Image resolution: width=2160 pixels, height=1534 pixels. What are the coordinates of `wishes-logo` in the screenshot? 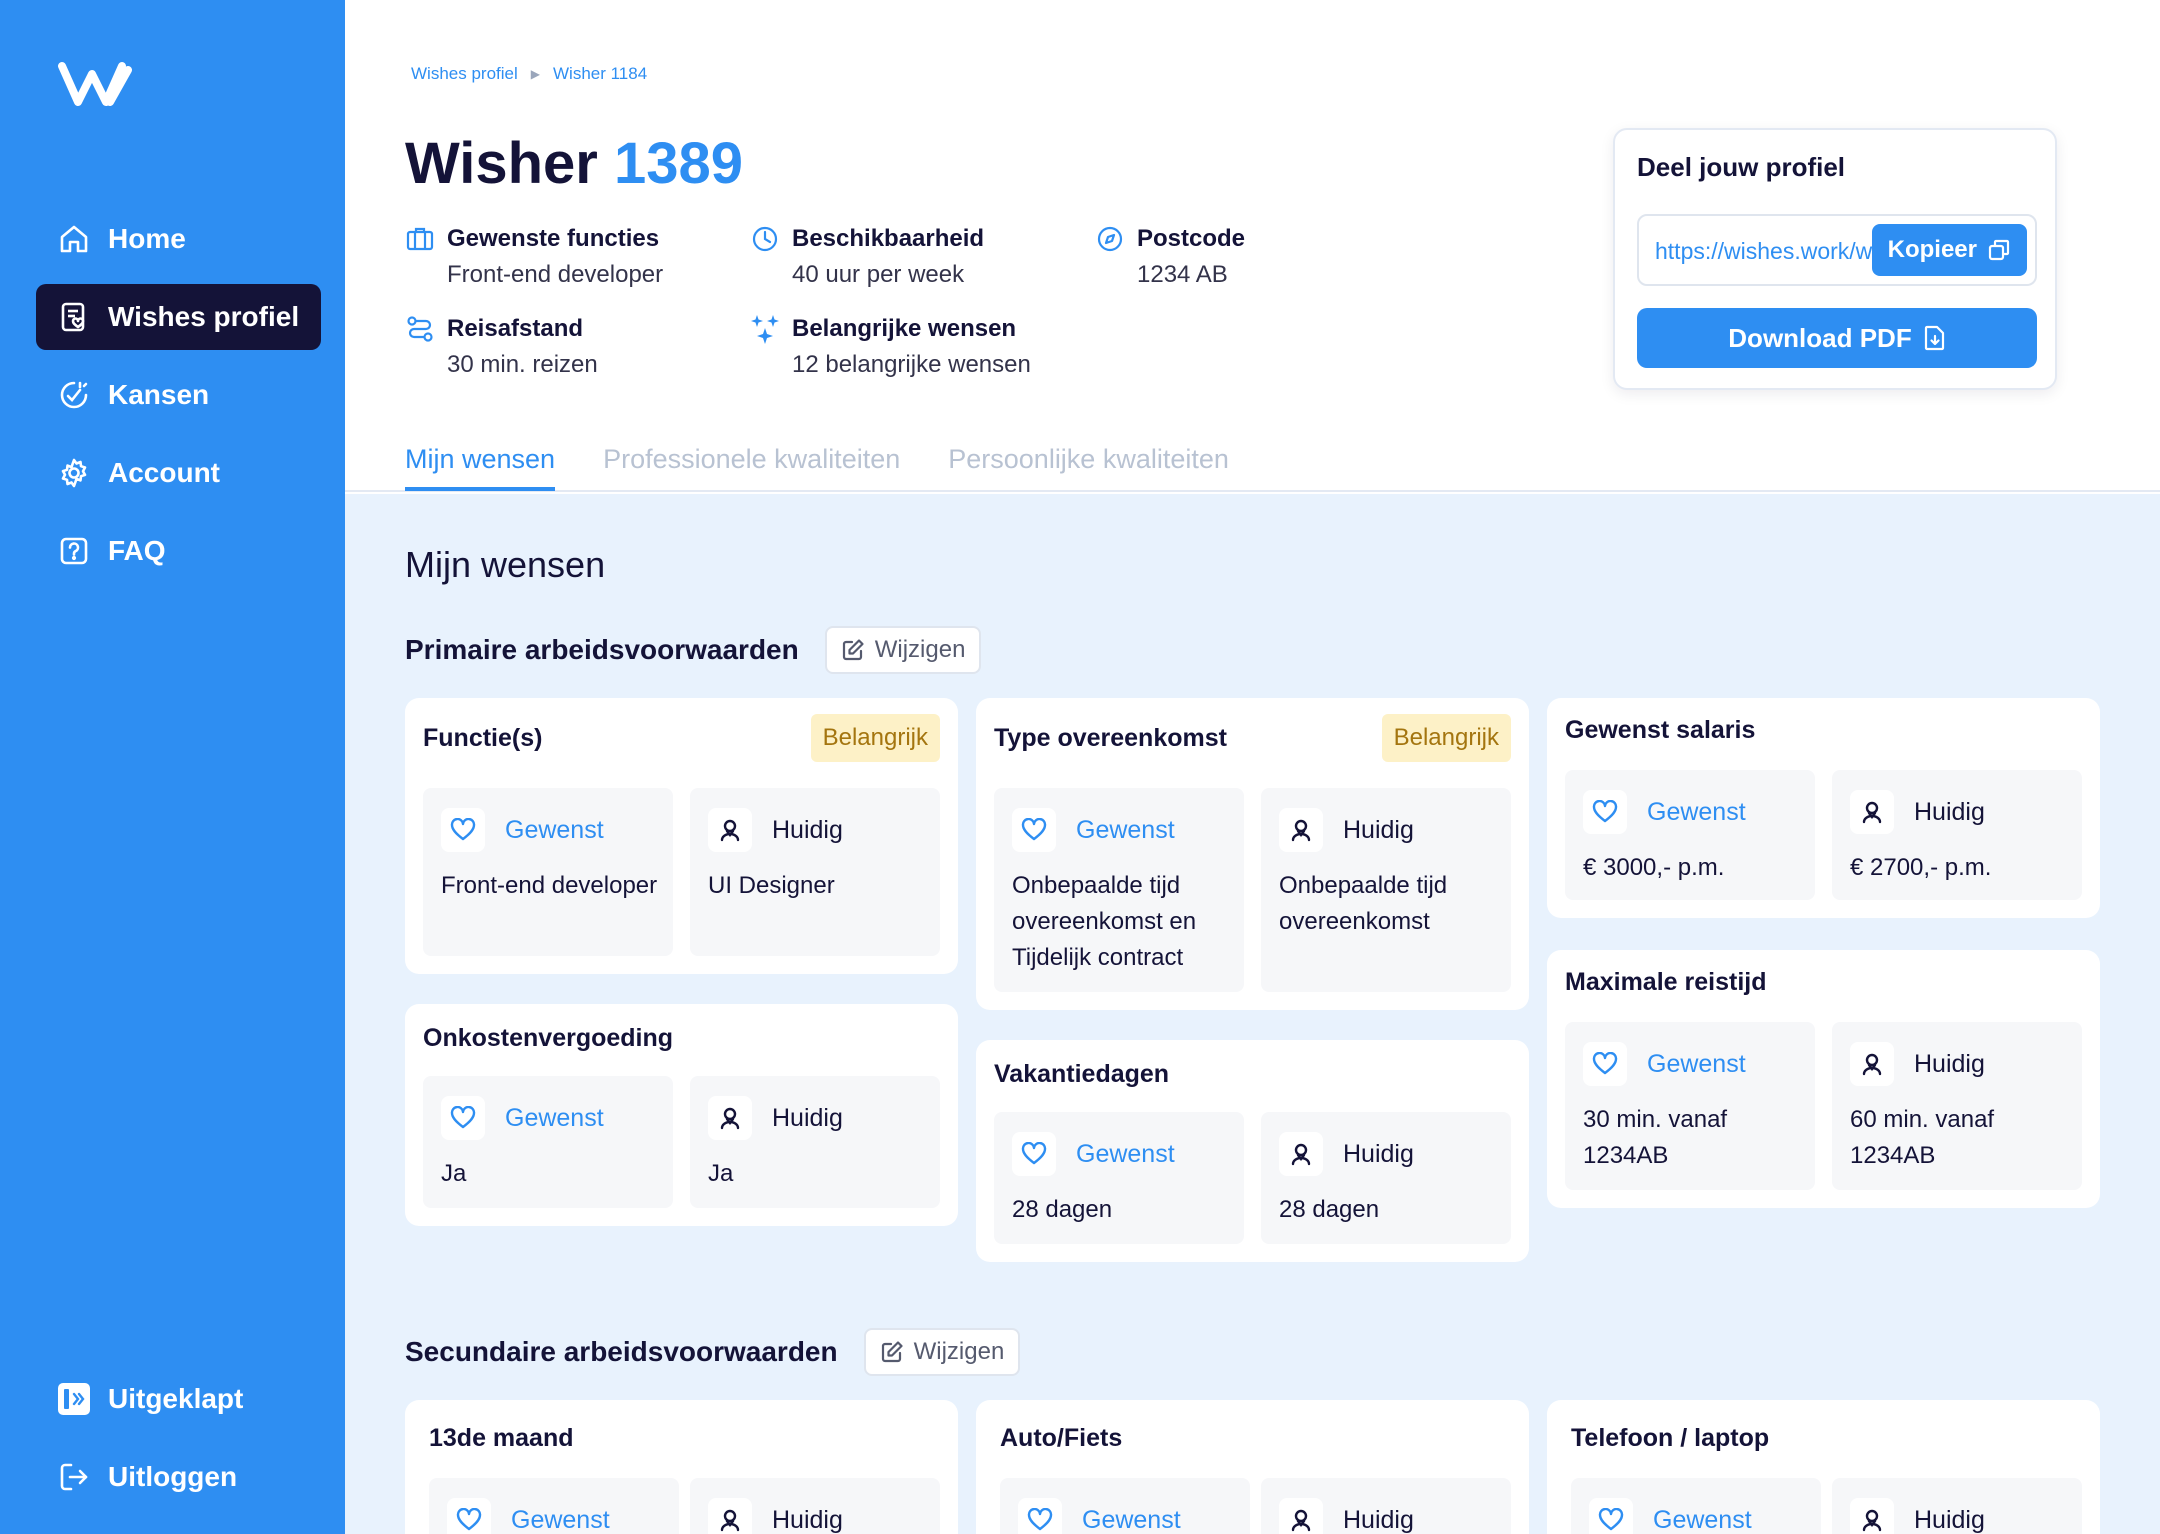 It's located at (101, 84).